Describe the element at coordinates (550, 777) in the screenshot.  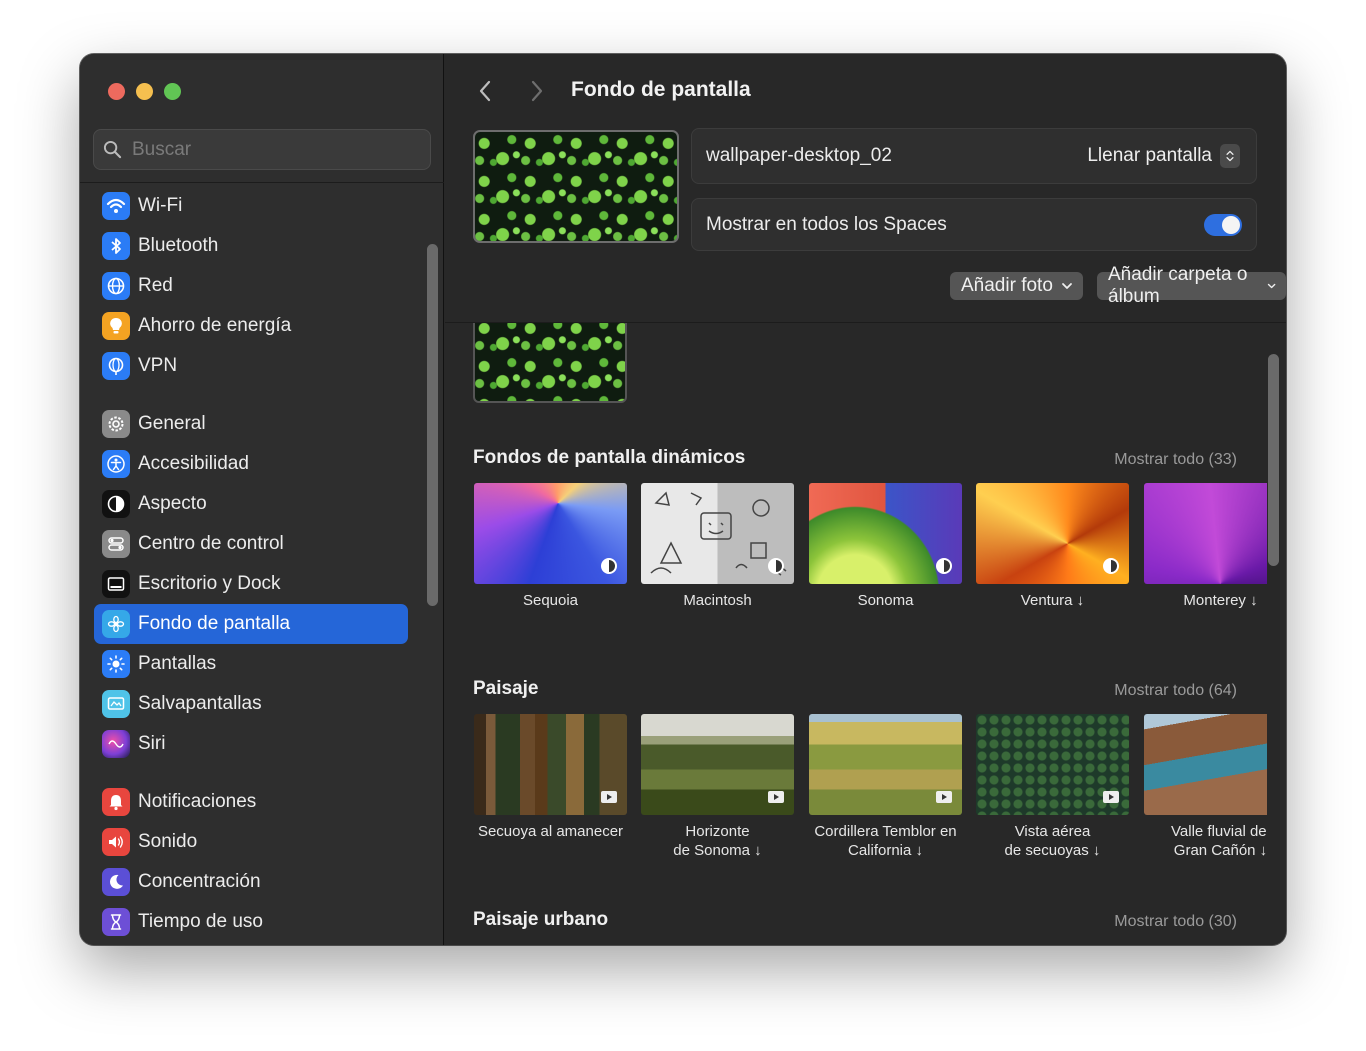
I see `wallpaper-tile: Secuoya al amanecer` at that location.